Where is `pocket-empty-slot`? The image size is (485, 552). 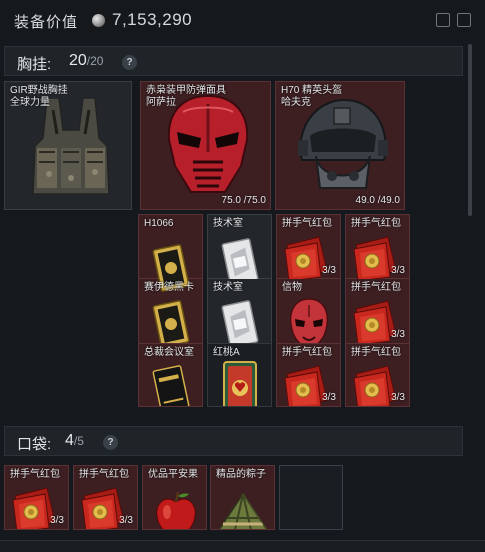 pocket-empty-slot is located at coordinates (311, 497).